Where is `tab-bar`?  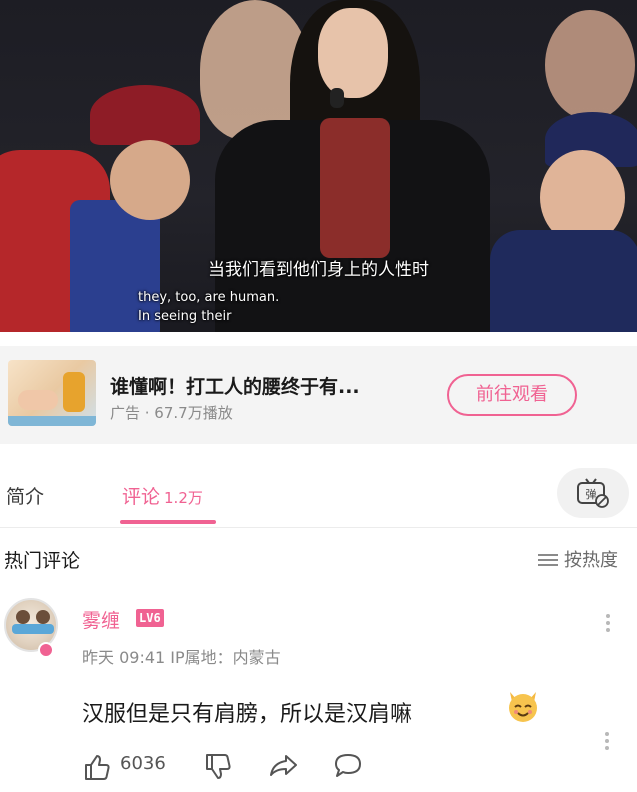
tab-bar is located at coordinates (318, 493).